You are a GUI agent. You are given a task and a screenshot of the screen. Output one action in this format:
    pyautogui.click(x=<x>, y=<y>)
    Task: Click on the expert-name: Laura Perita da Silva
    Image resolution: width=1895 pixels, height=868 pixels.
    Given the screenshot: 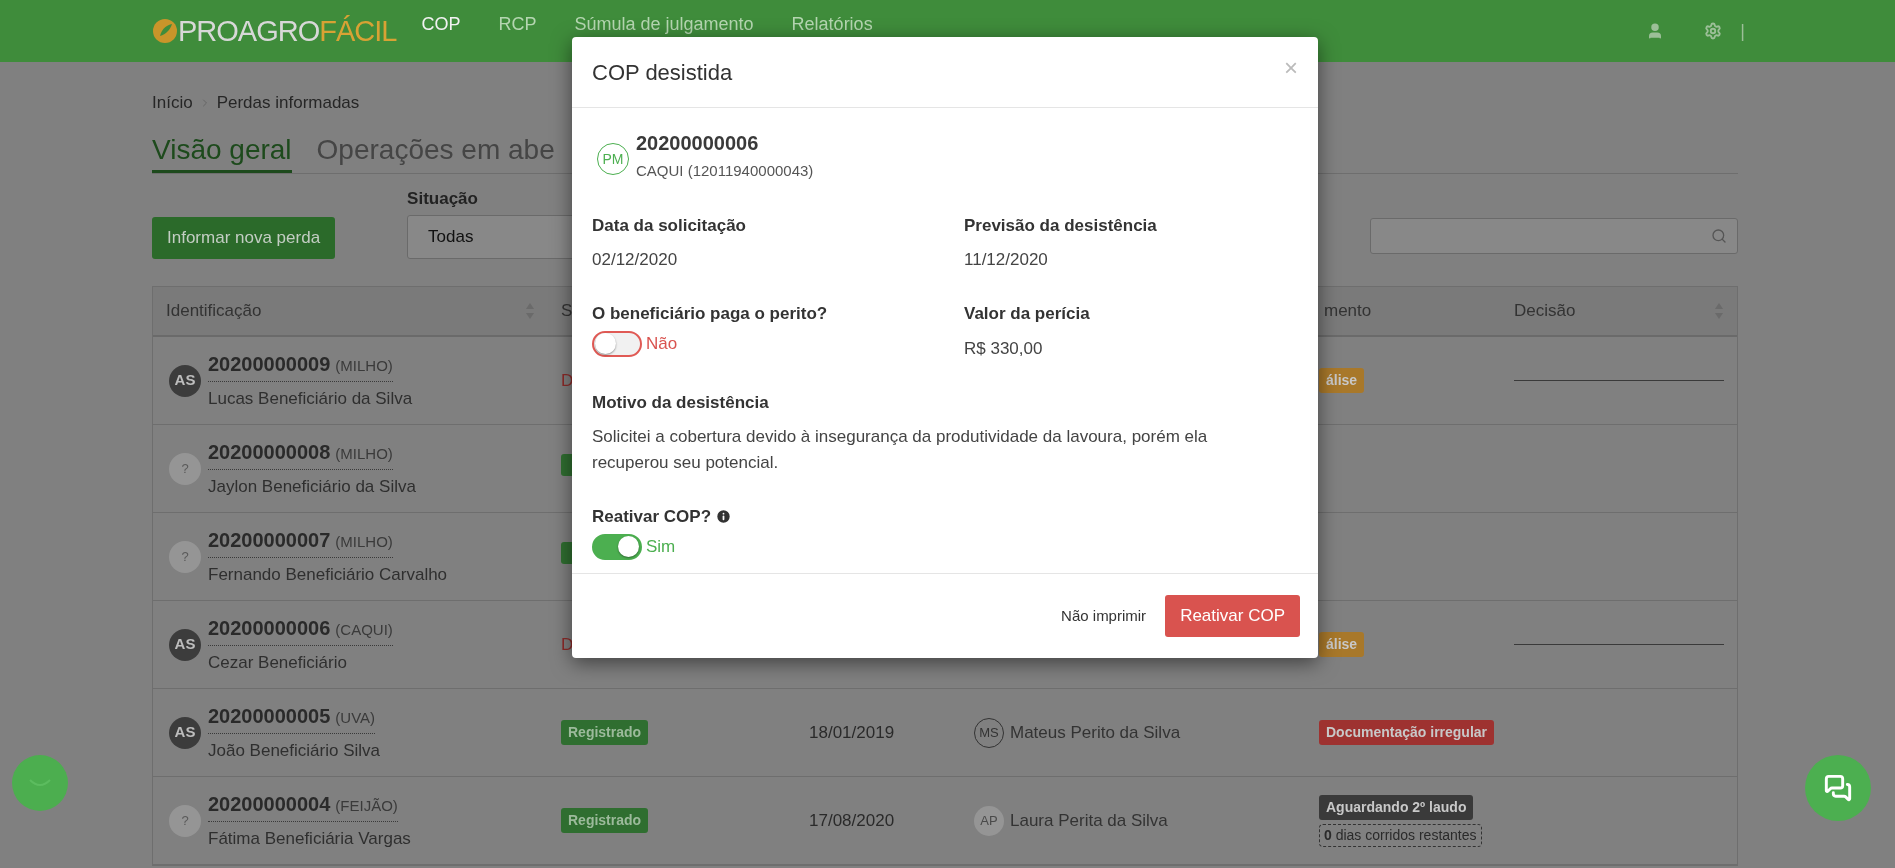 What is the action you would take?
    pyautogui.click(x=1089, y=820)
    